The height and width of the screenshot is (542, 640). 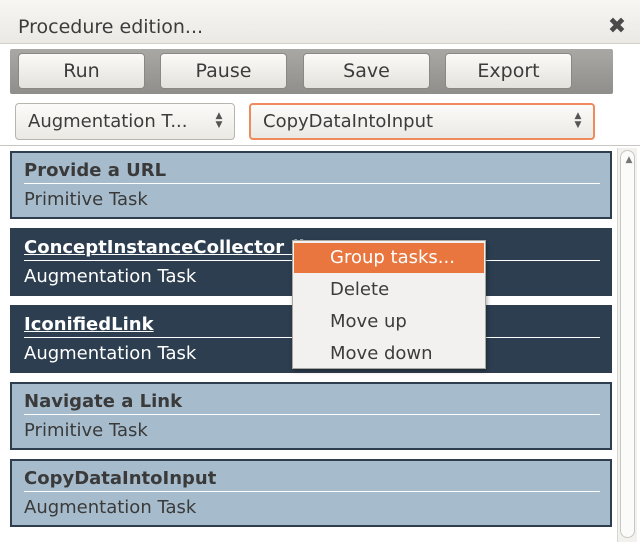 I want to click on toolbar: Run Pause Save Export, so click(x=311, y=71).